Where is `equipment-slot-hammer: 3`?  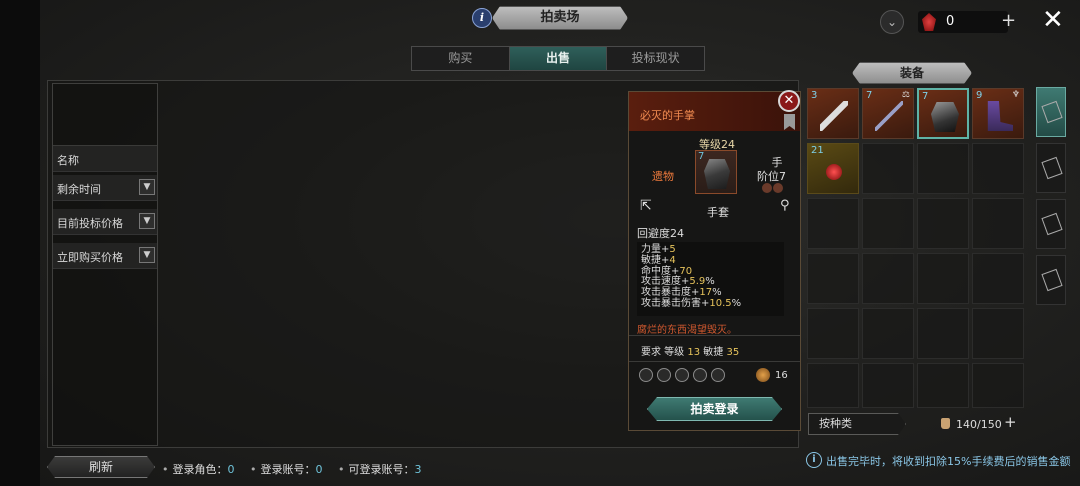 equipment-slot-hammer: 3 is located at coordinates (833, 113).